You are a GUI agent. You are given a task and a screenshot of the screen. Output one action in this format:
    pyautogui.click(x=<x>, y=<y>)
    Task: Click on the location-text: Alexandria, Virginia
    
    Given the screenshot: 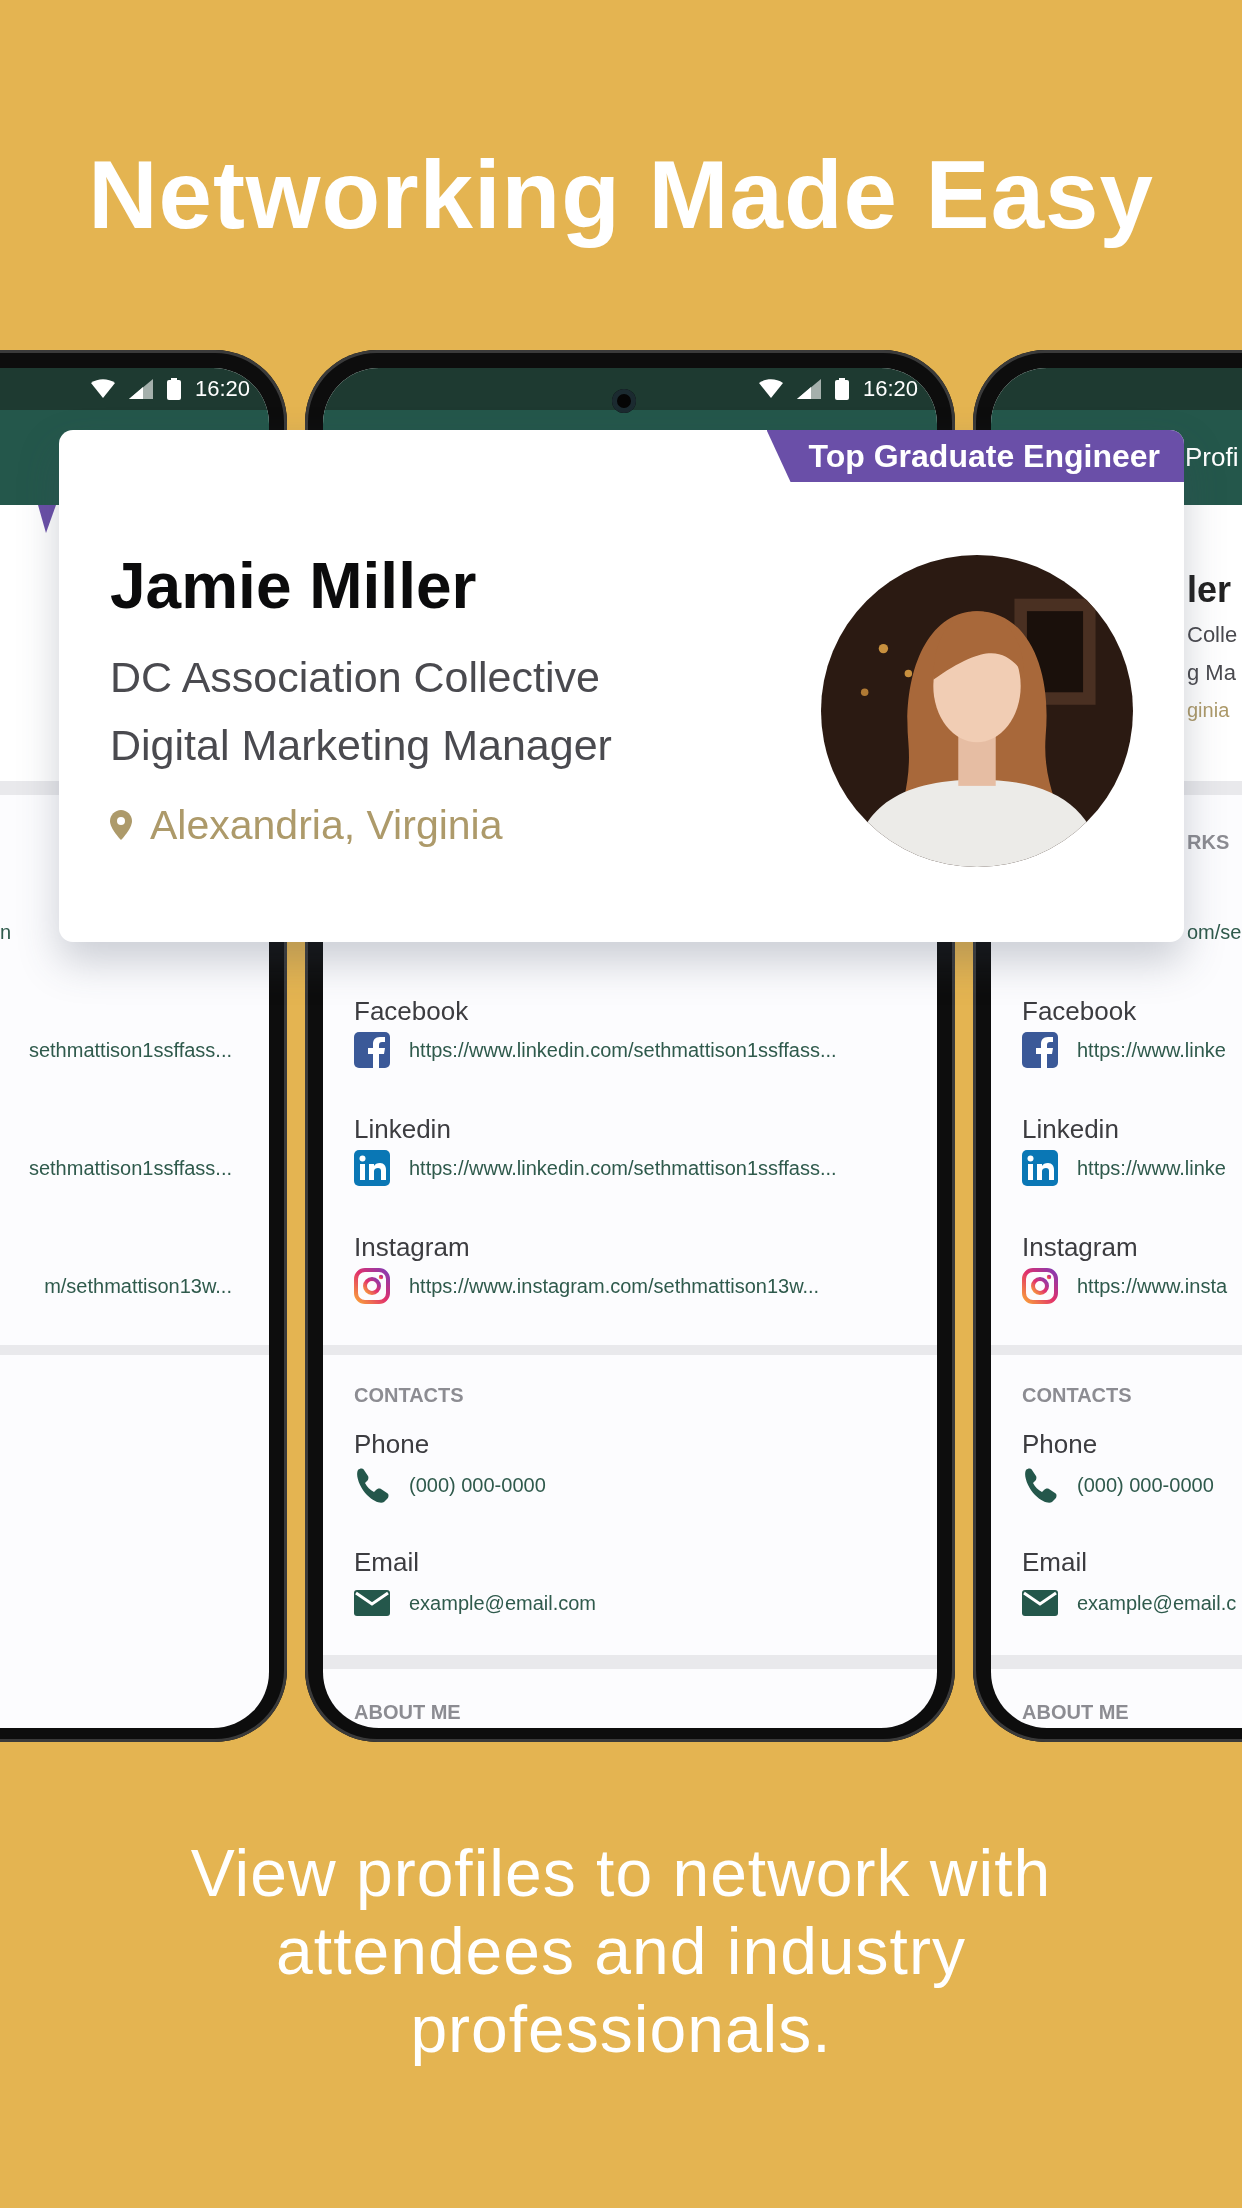 What is the action you would take?
    pyautogui.click(x=326, y=825)
    